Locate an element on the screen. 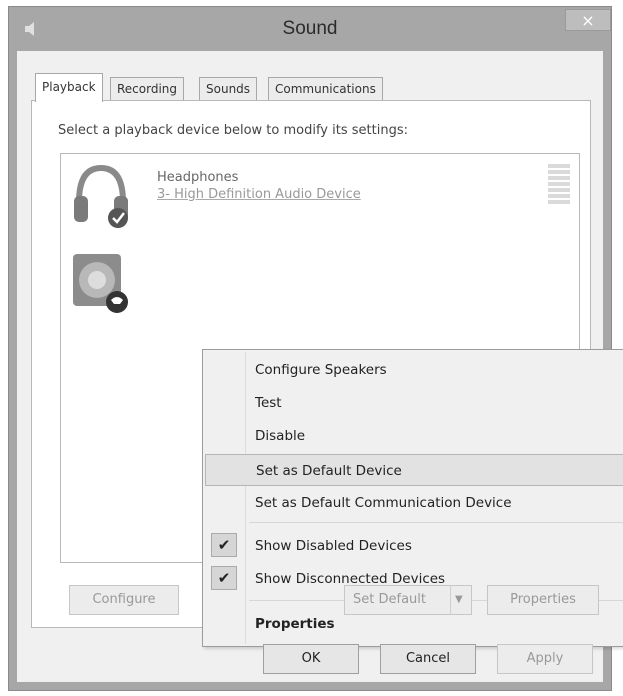 Image resolution: width=623 pixels, height=696 pixels. menu-item-label: Properties is located at coordinates (295, 624).